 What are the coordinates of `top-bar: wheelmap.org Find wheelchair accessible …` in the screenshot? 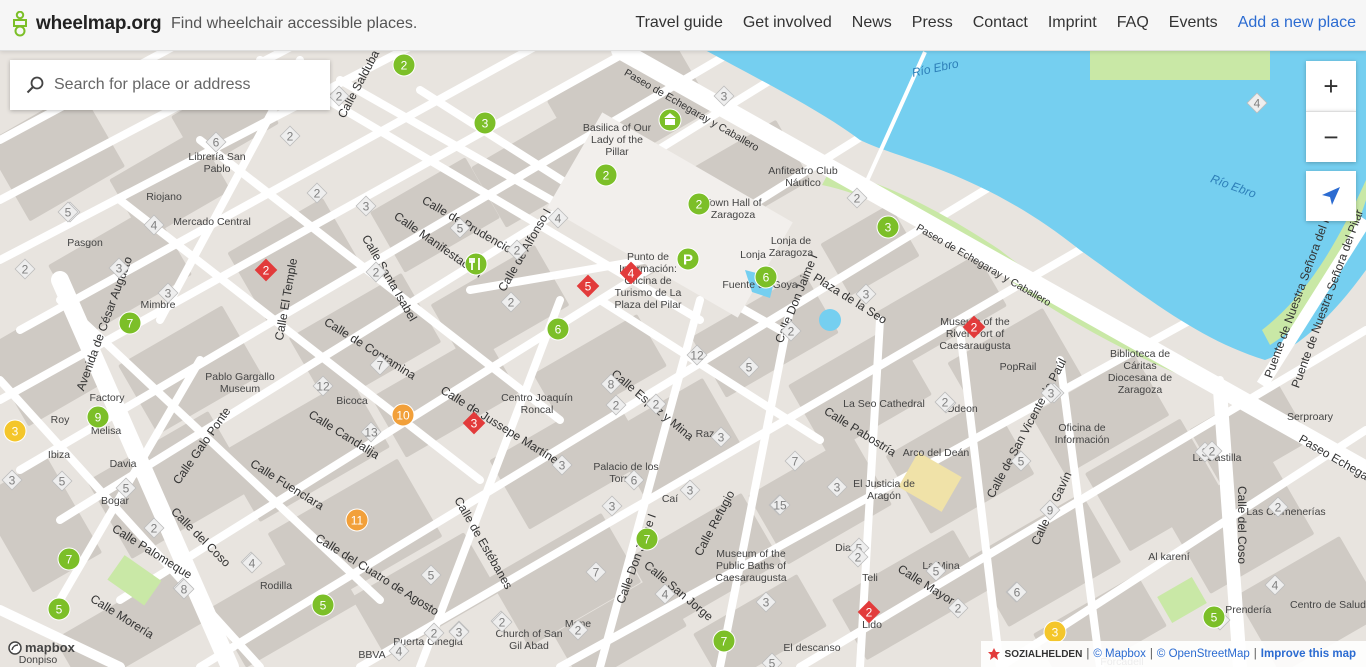 It's located at (683, 25).